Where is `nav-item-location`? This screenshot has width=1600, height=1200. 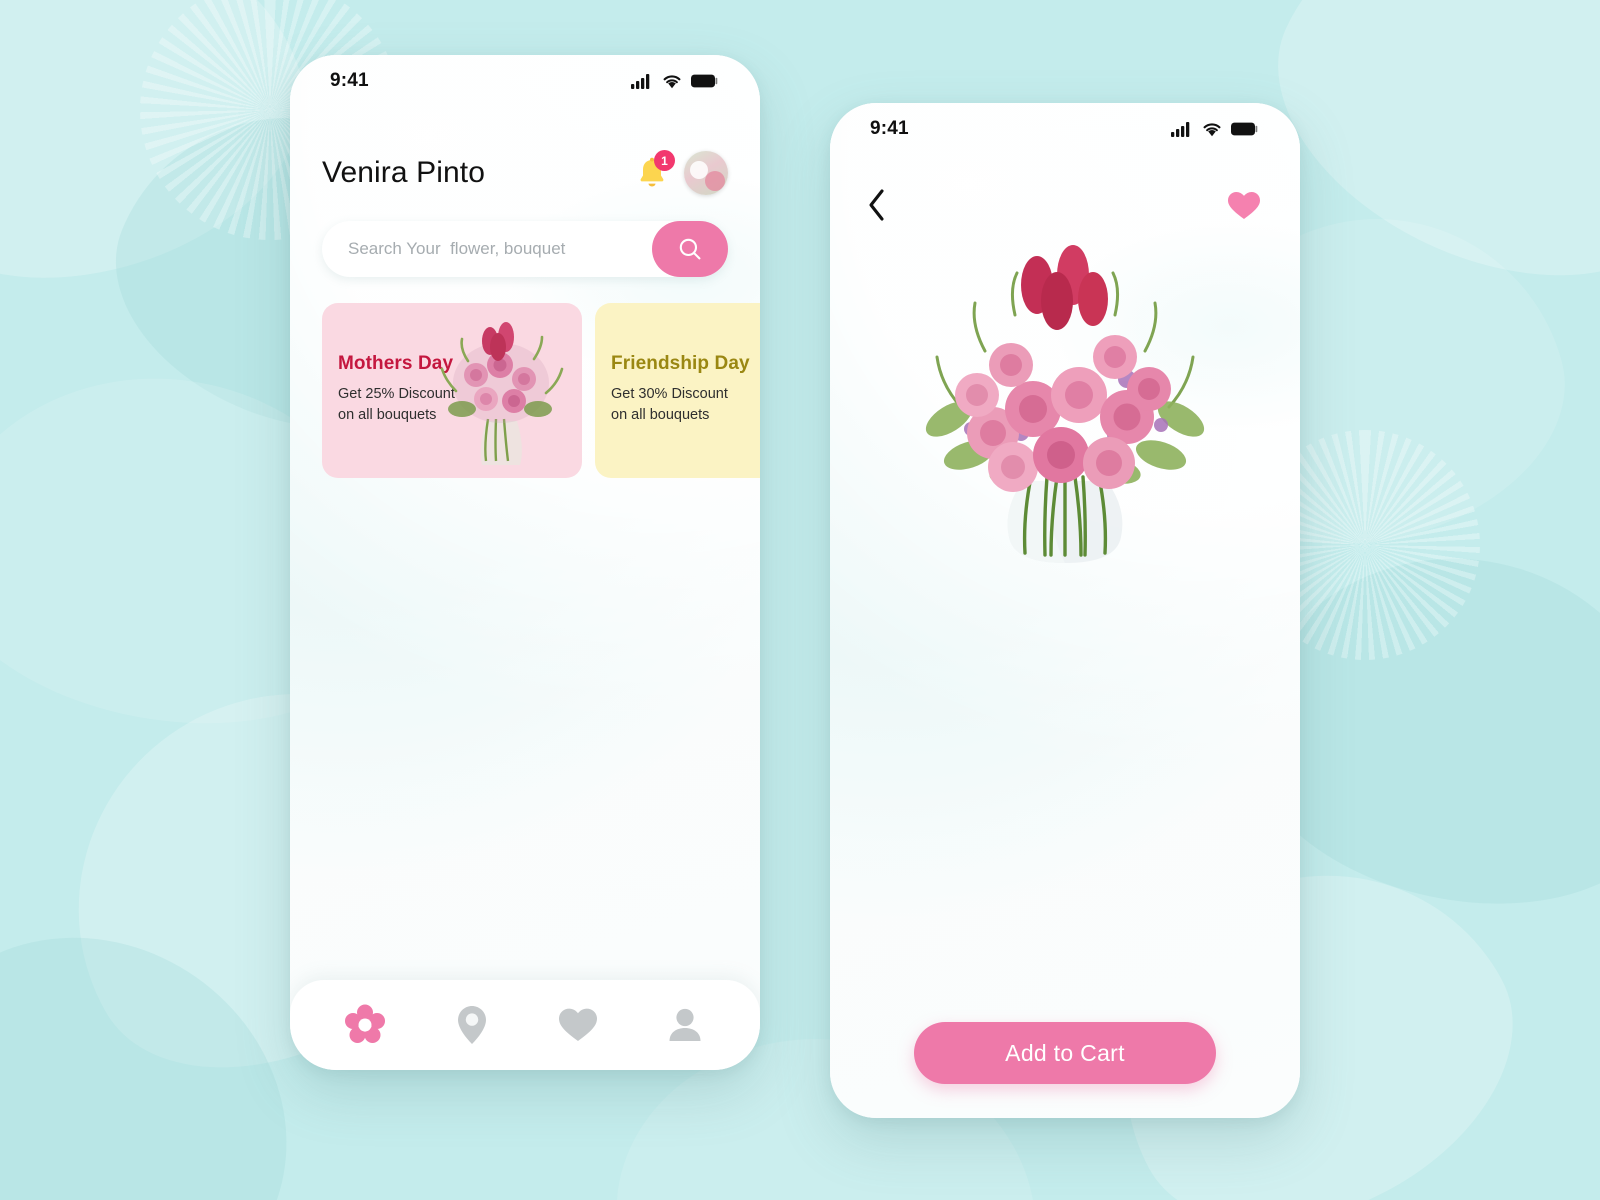
nav-item-location is located at coordinates (472, 1025).